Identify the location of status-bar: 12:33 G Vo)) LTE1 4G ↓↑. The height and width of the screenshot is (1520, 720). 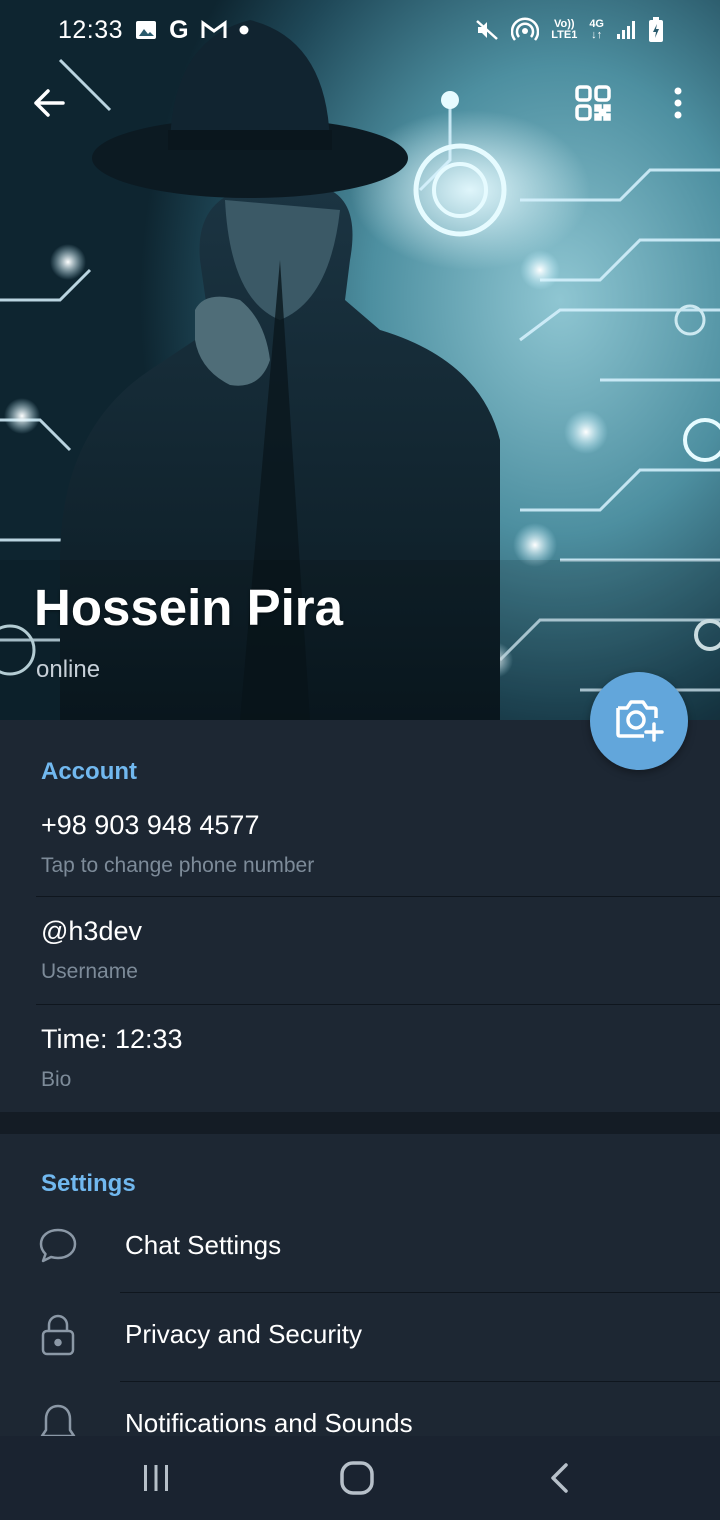
(360, 30).